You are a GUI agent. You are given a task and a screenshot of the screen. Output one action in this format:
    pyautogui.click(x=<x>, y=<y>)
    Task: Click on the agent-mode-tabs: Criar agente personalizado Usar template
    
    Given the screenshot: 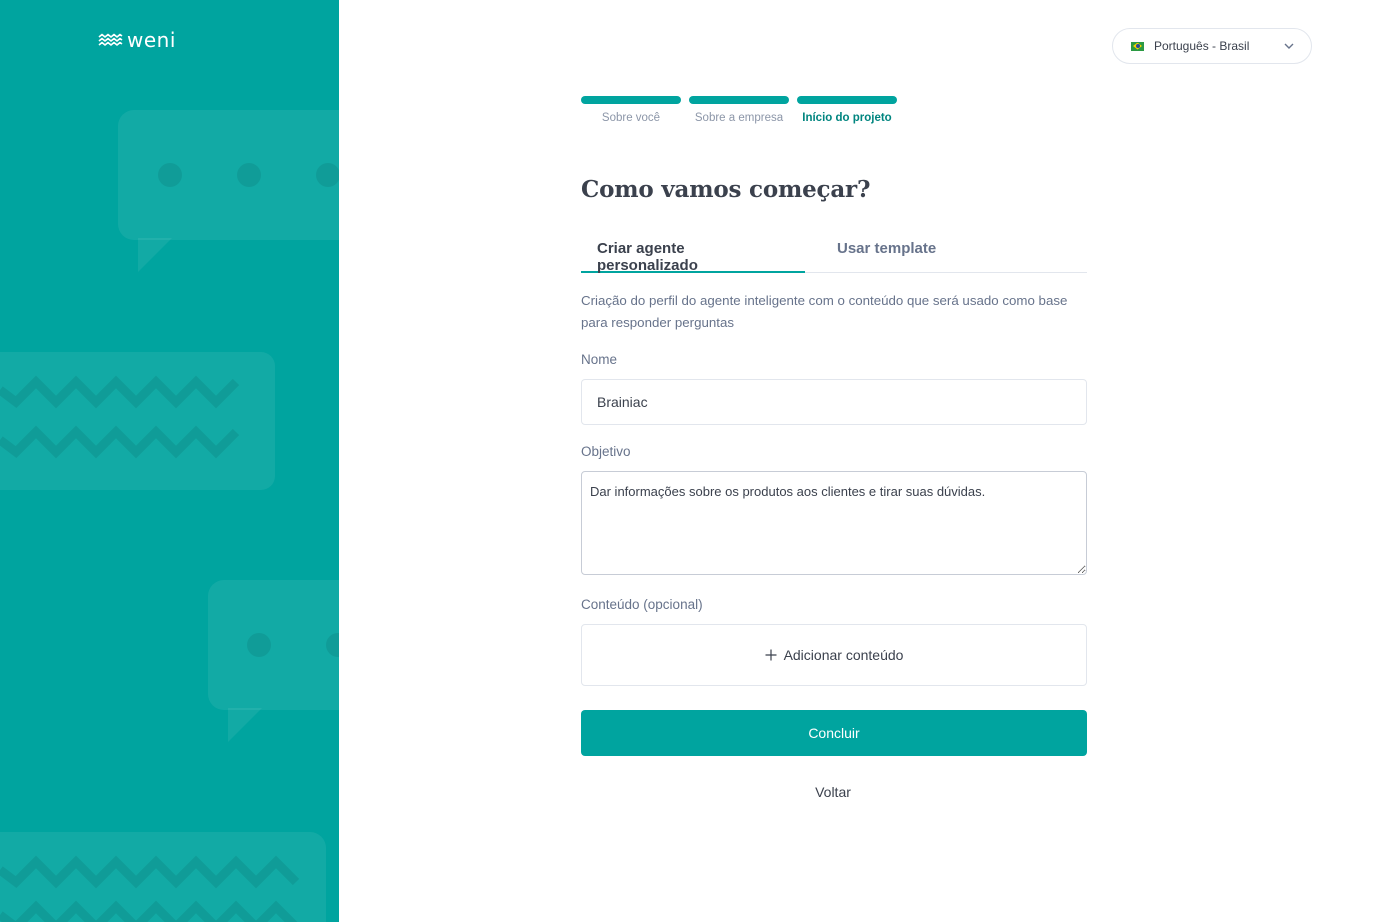 What is the action you would take?
    pyautogui.click(x=834, y=257)
    